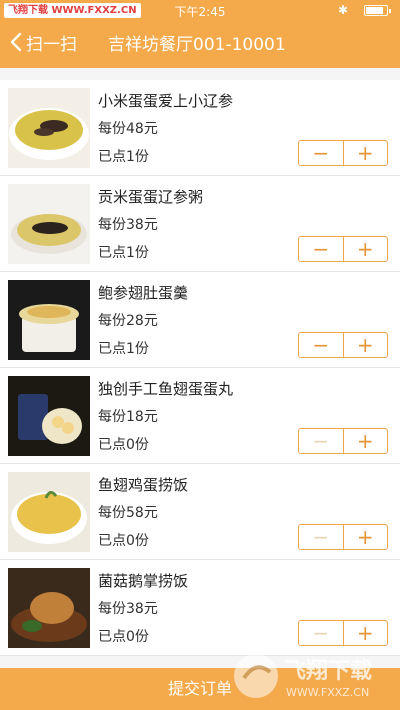  What do you see at coordinates (128, 417) in the screenshot?
I see `dish-price: 每份18元` at bounding box center [128, 417].